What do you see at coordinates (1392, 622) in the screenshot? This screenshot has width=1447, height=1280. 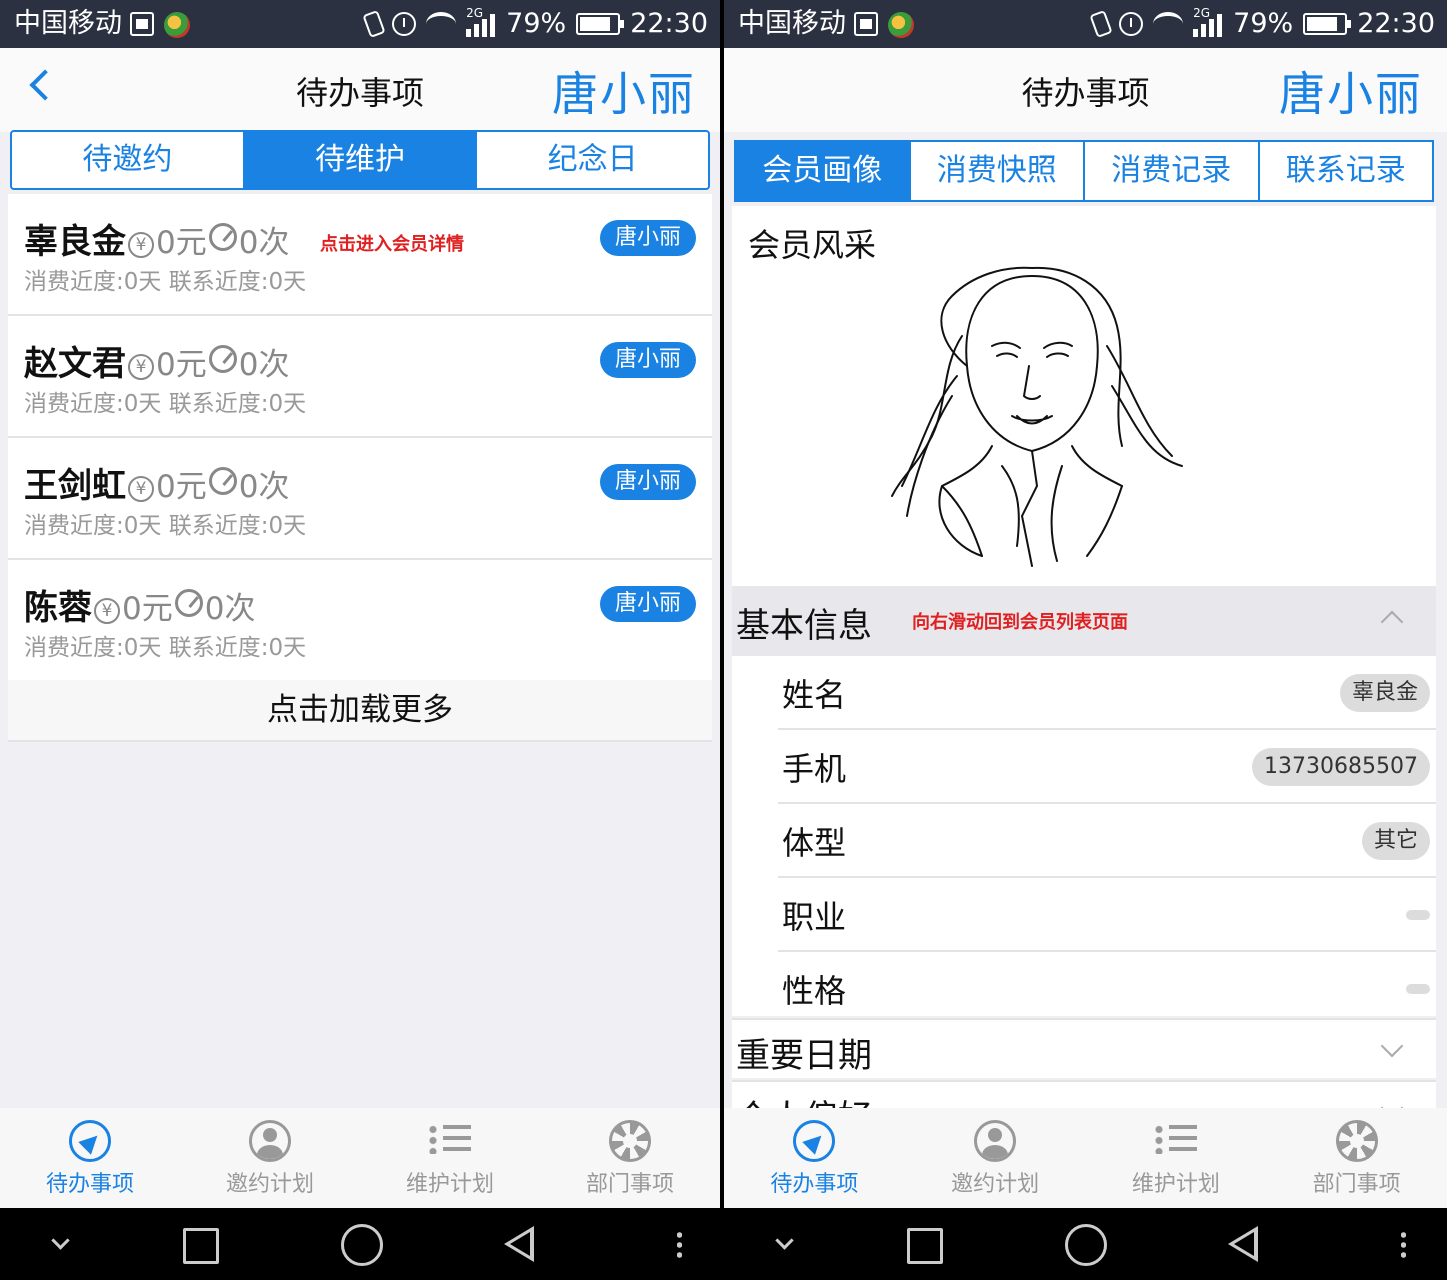 I see `chevron-up-icon` at bounding box center [1392, 622].